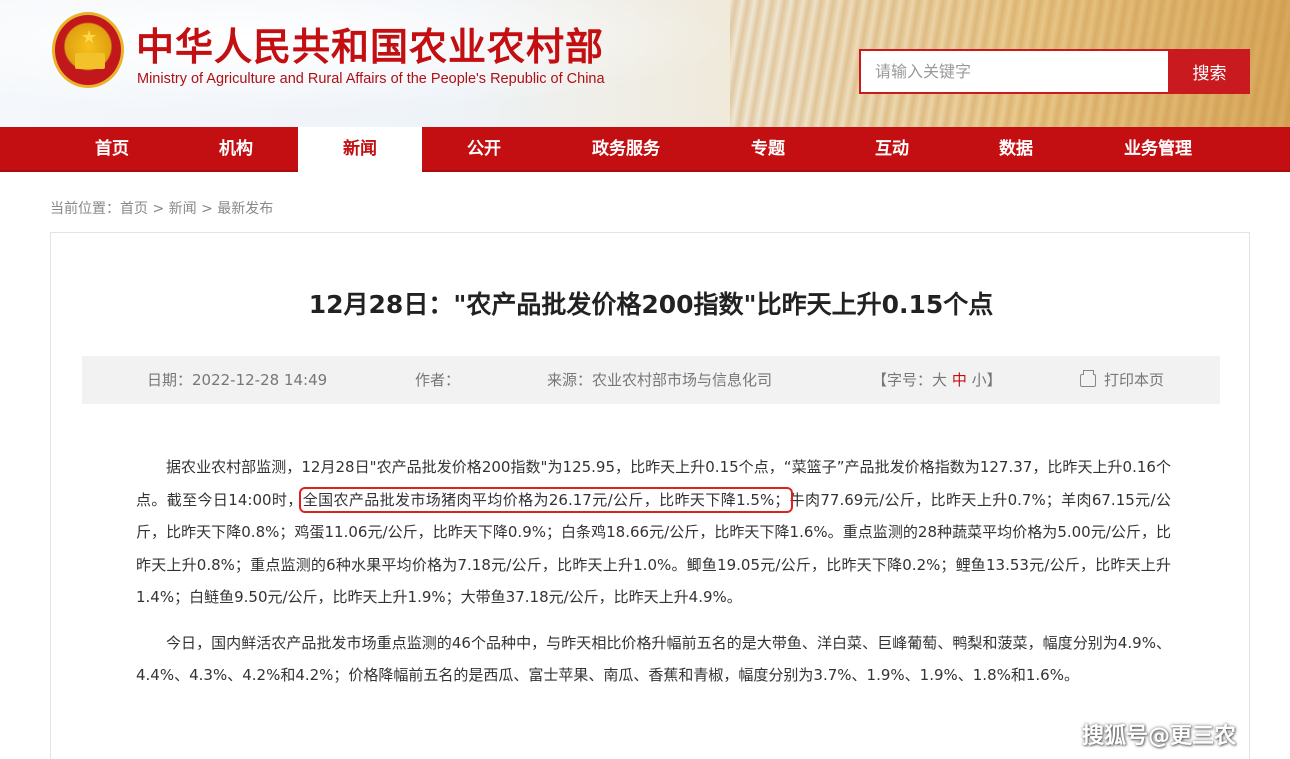  Describe the element at coordinates (1014, 71) in the screenshot. I see `search-input` at that location.